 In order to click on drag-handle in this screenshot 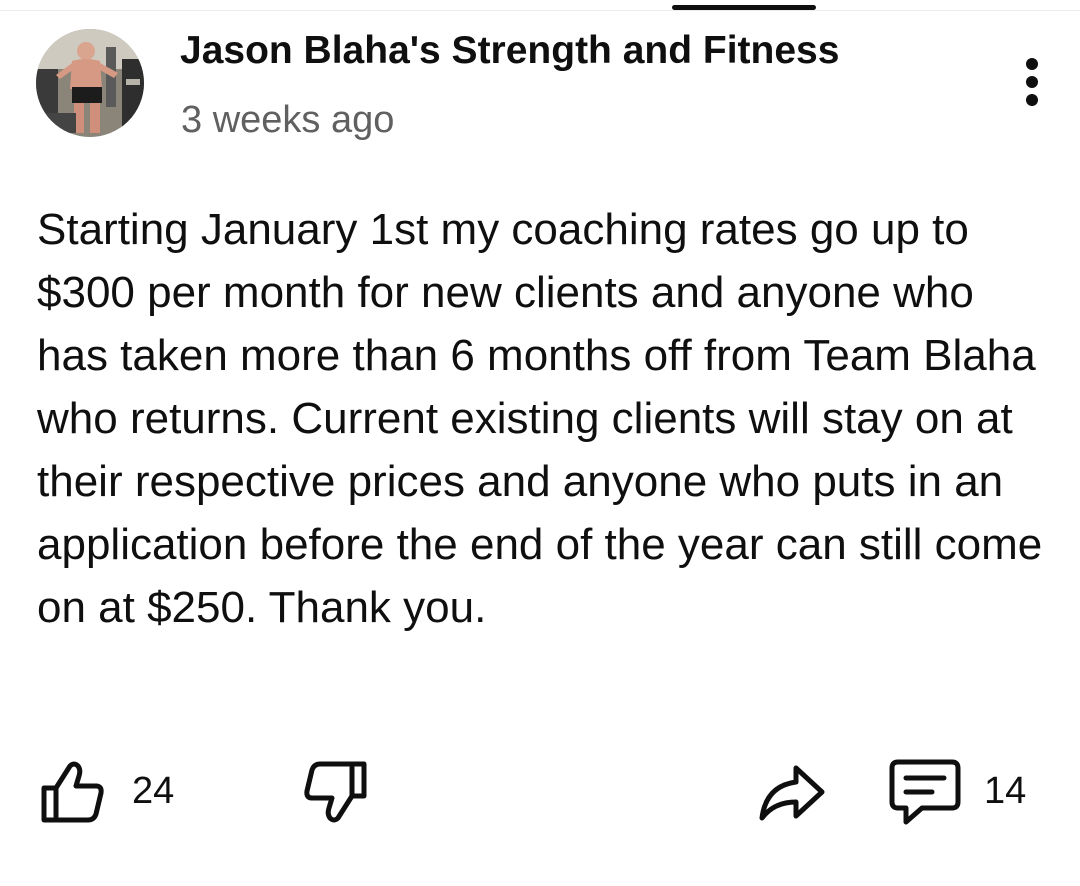, I will do `click(744, 7)`.